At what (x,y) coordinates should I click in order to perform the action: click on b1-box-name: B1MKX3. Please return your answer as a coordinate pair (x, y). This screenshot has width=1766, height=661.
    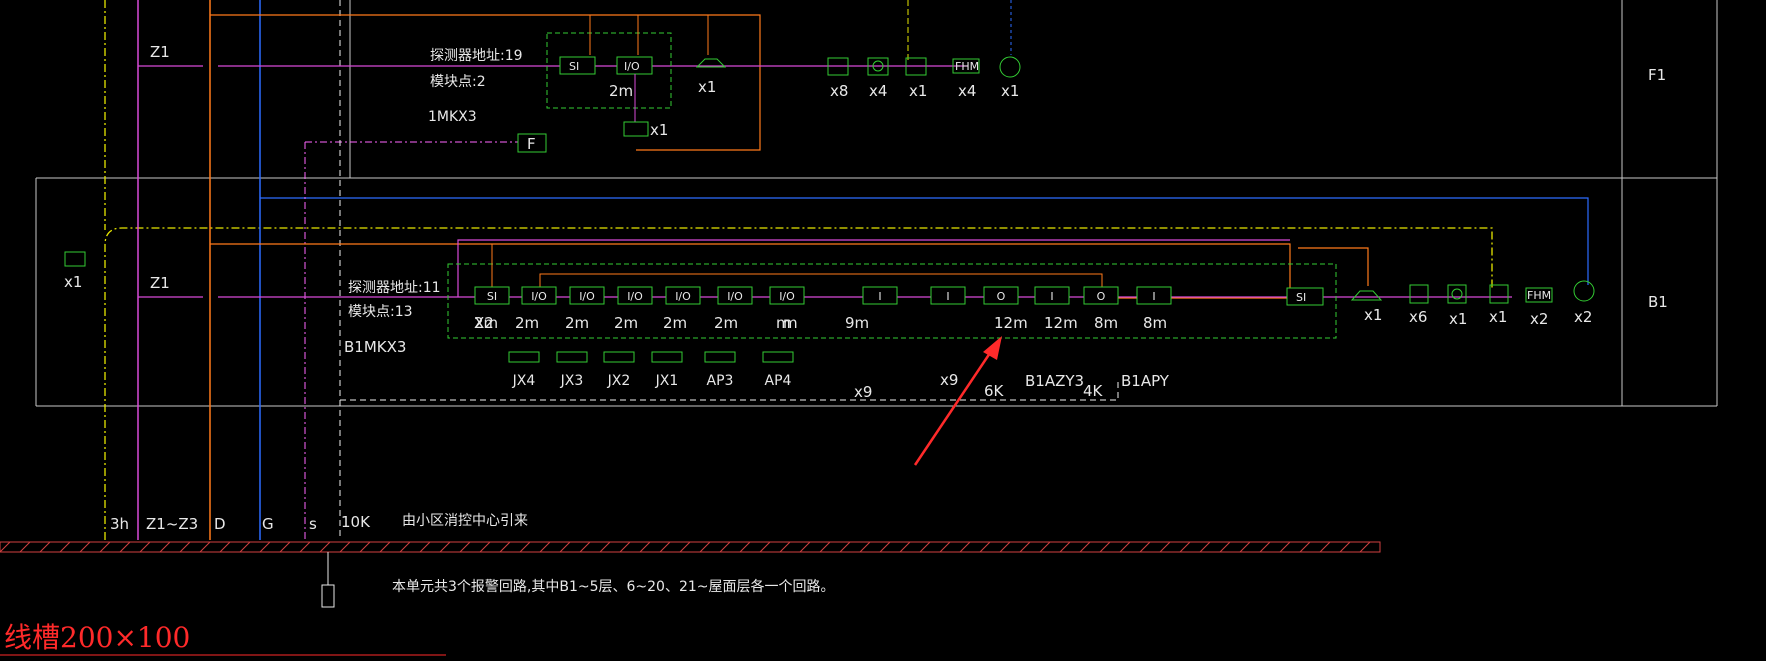
    Looking at the image, I should click on (375, 347).